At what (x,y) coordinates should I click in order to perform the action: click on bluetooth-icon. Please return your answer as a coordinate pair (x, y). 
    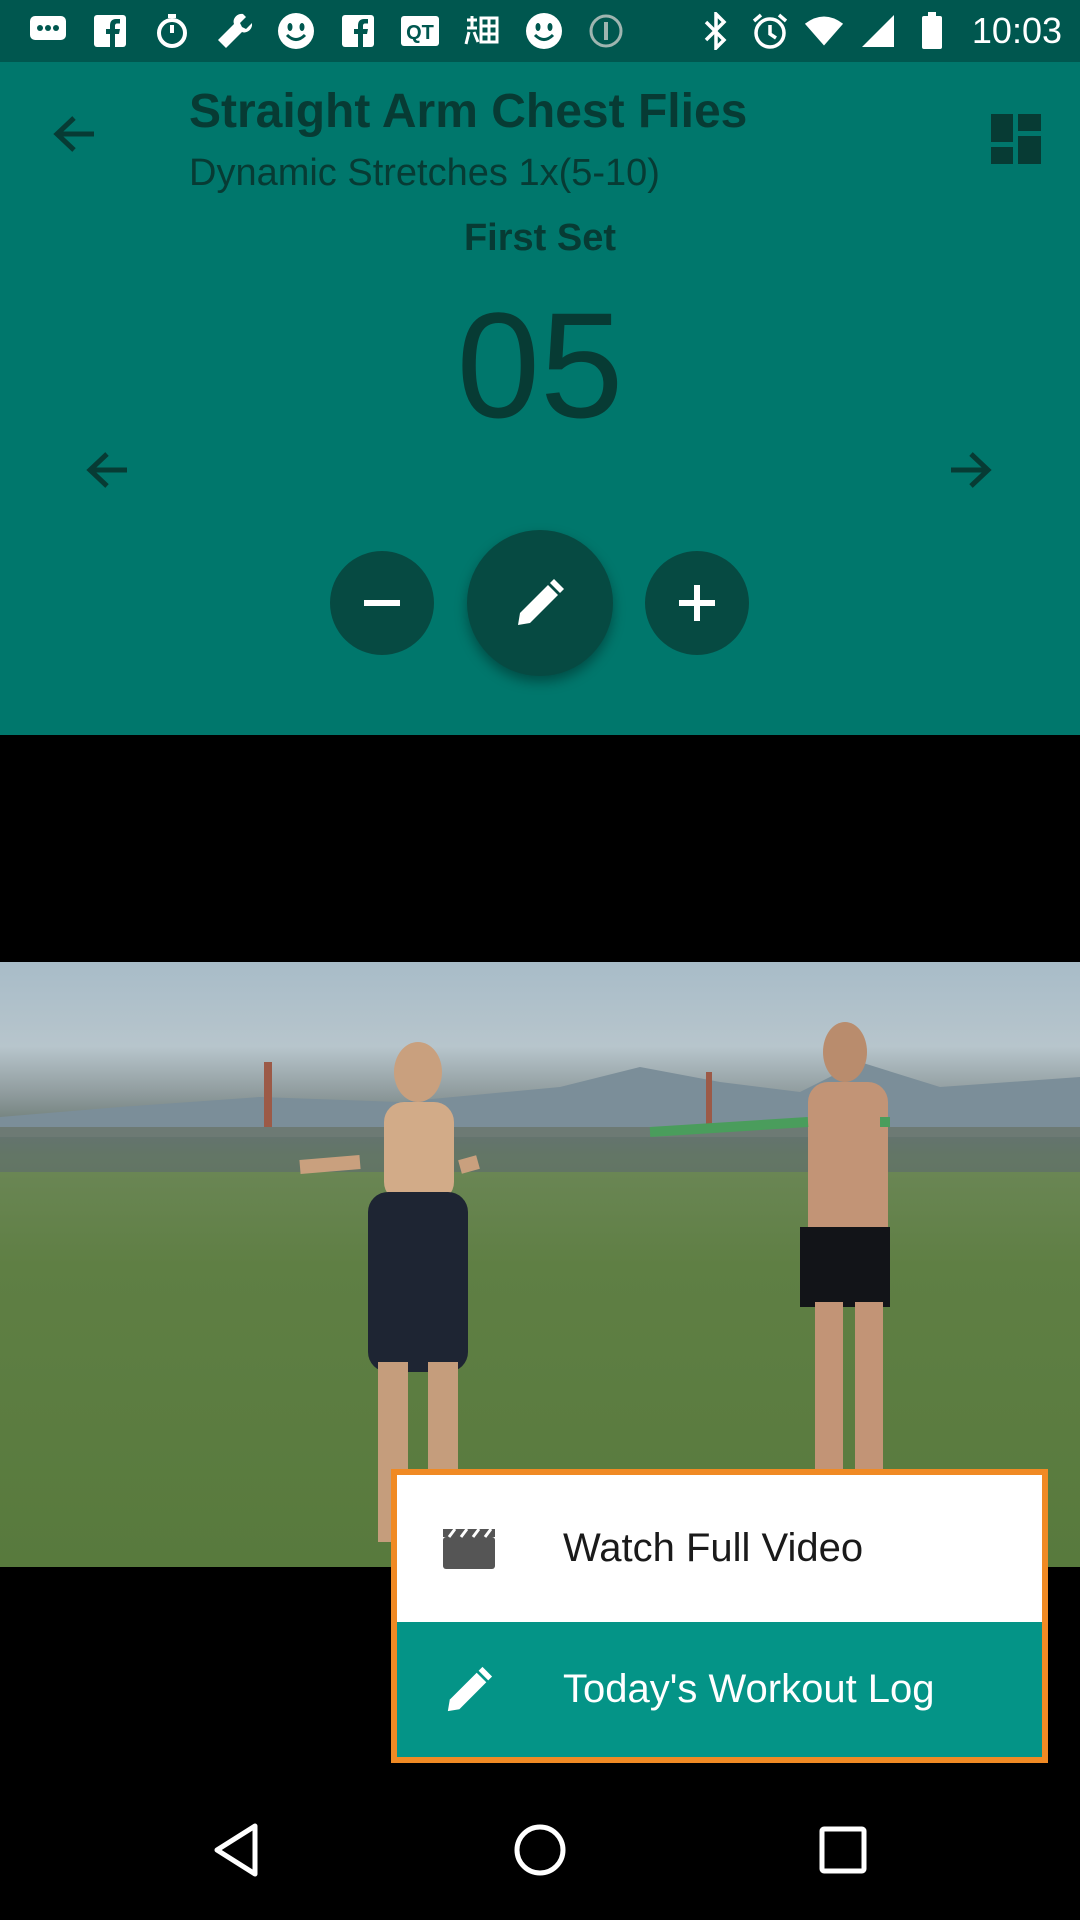
    Looking at the image, I should click on (716, 31).